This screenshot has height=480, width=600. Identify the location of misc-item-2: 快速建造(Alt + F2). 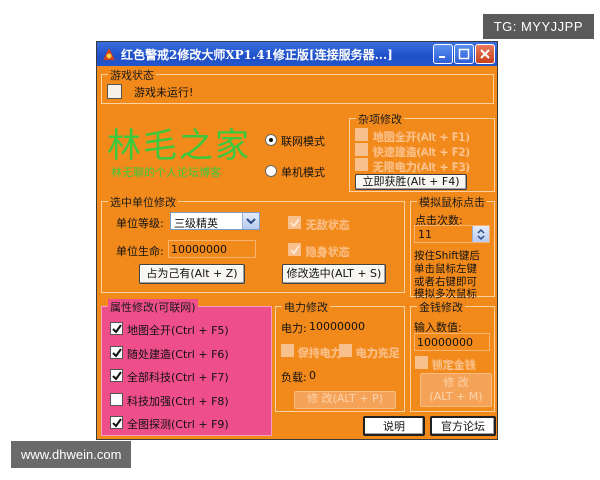
(421, 151).